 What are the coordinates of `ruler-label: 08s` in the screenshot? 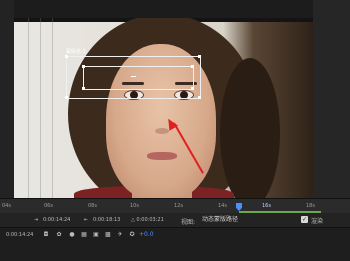 It's located at (92, 206).